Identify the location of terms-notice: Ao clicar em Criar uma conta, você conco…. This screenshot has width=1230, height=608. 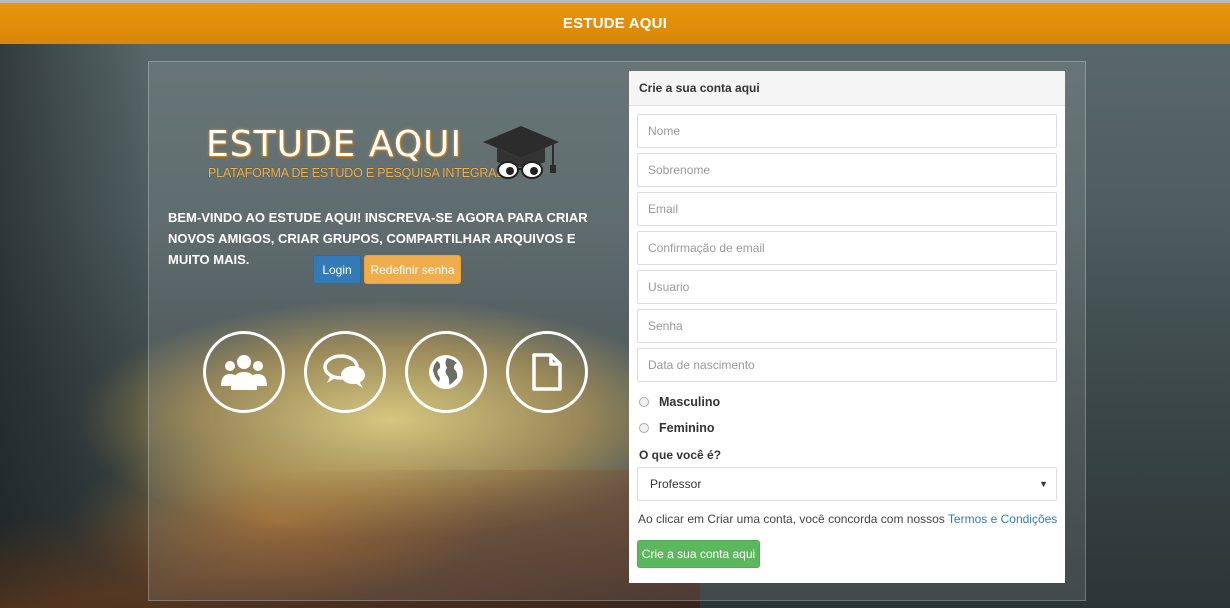
(847, 519).